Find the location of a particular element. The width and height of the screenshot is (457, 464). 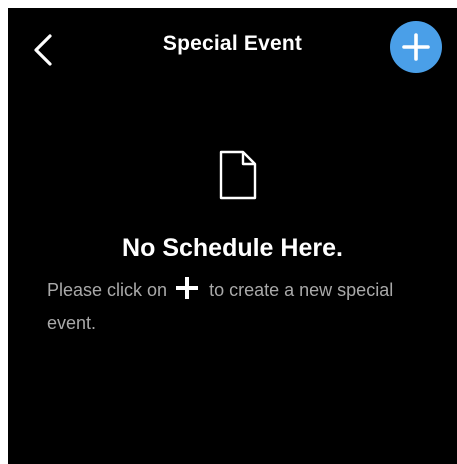

empty-state-title: No Schedule Here. is located at coordinates (232, 248).